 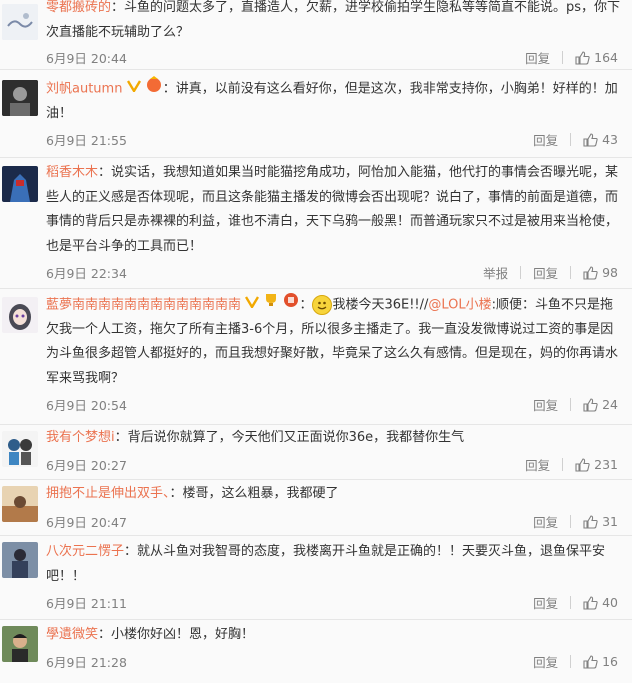 I want to click on comment-text: 拥抱不止是伸出双手、：楼哥，这么粗暴，我都硬了, so click(x=334, y=494).